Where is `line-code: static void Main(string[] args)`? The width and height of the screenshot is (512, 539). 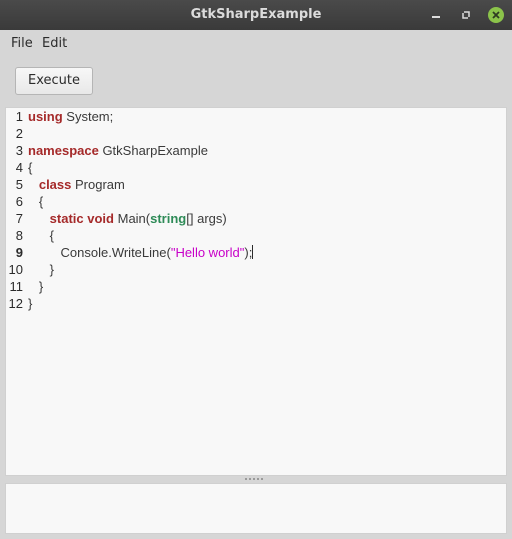
line-code: static void Main(string[] args) is located at coordinates (127, 218).